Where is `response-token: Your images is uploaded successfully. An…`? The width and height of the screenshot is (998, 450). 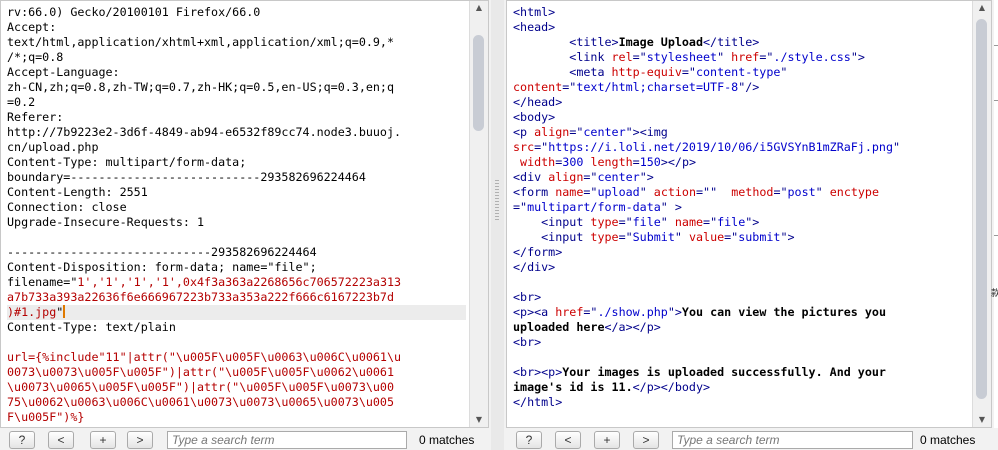
response-token: Your images is uploaded successfully. An… is located at coordinates (724, 372).